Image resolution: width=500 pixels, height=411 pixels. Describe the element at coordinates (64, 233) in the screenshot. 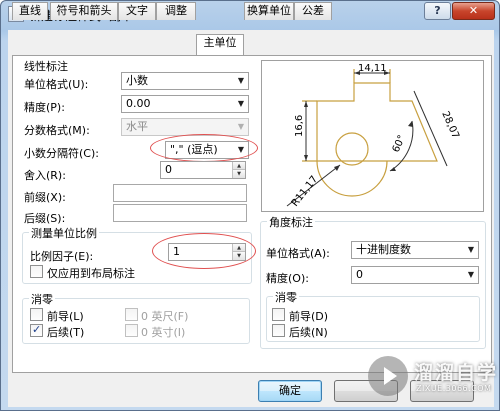

I see `measurement-scale-title: 测量单位比例` at that location.